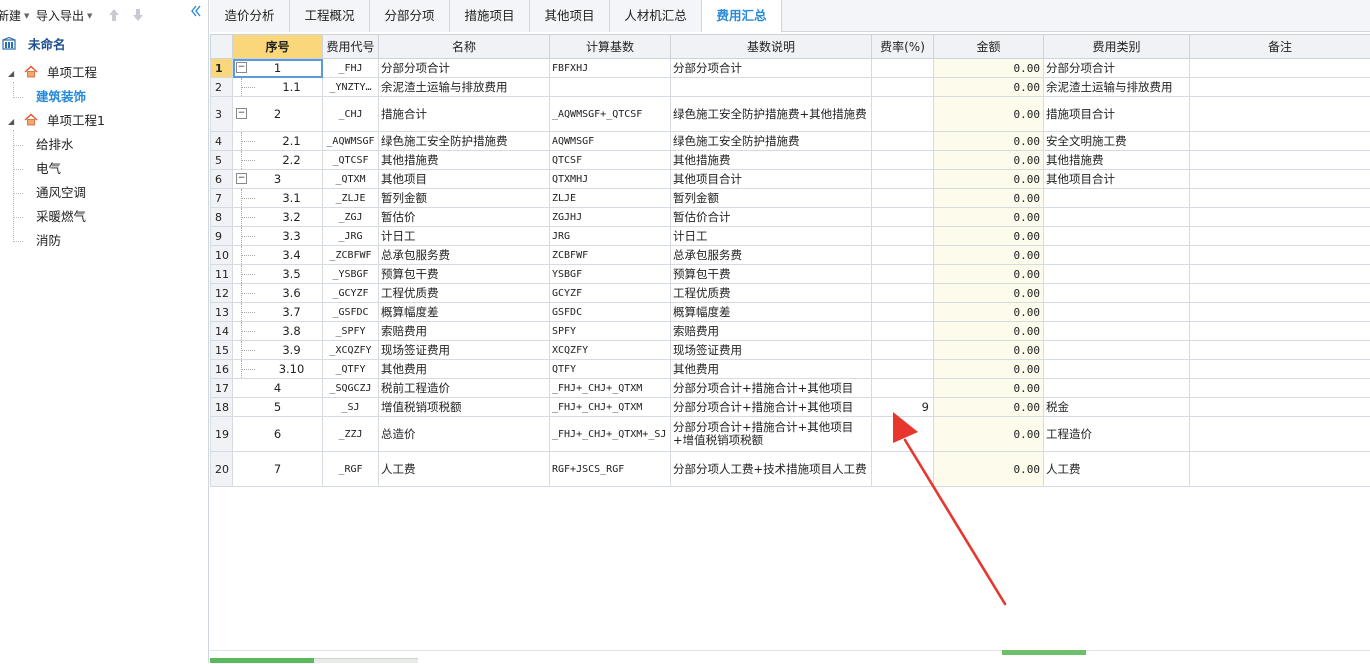  Describe the element at coordinates (64, 15) in the screenshot. I see `import-export-button: 导入导出▼` at that location.